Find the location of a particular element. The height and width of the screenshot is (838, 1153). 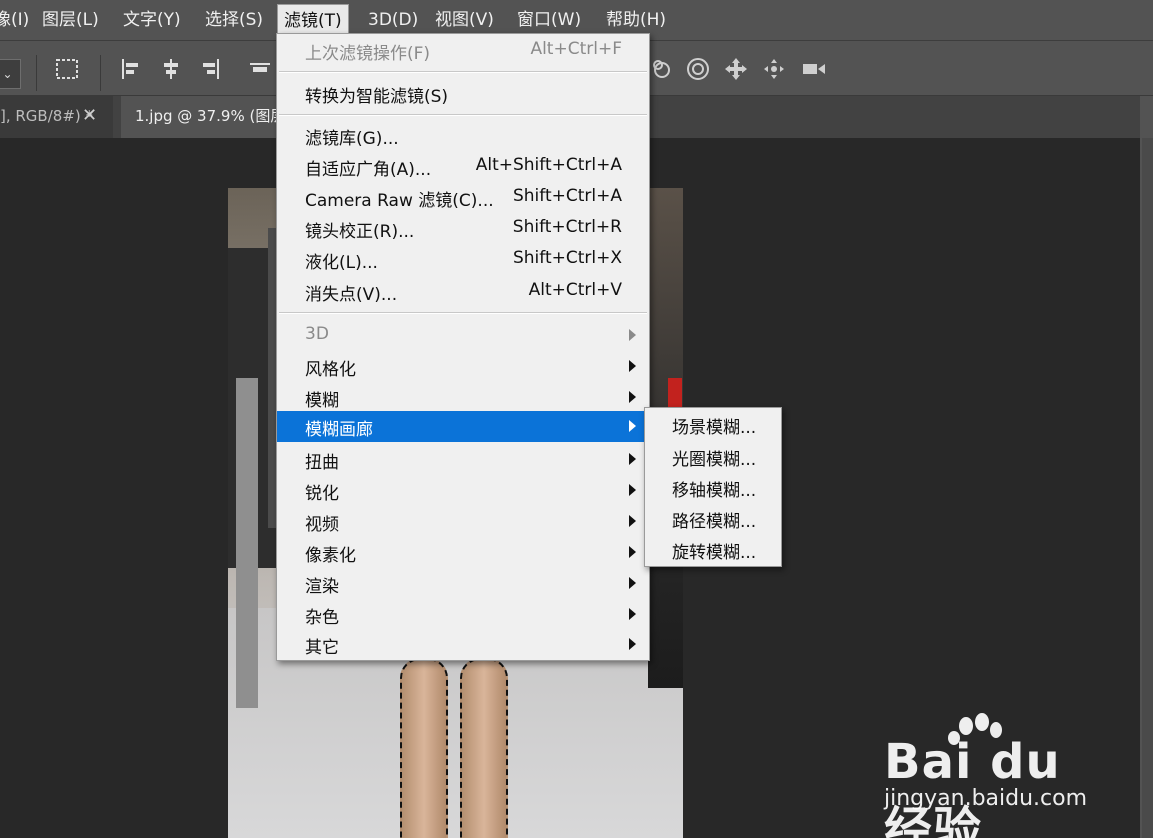

menu-item-label: 锐化 is located at coordinates (322, 494).